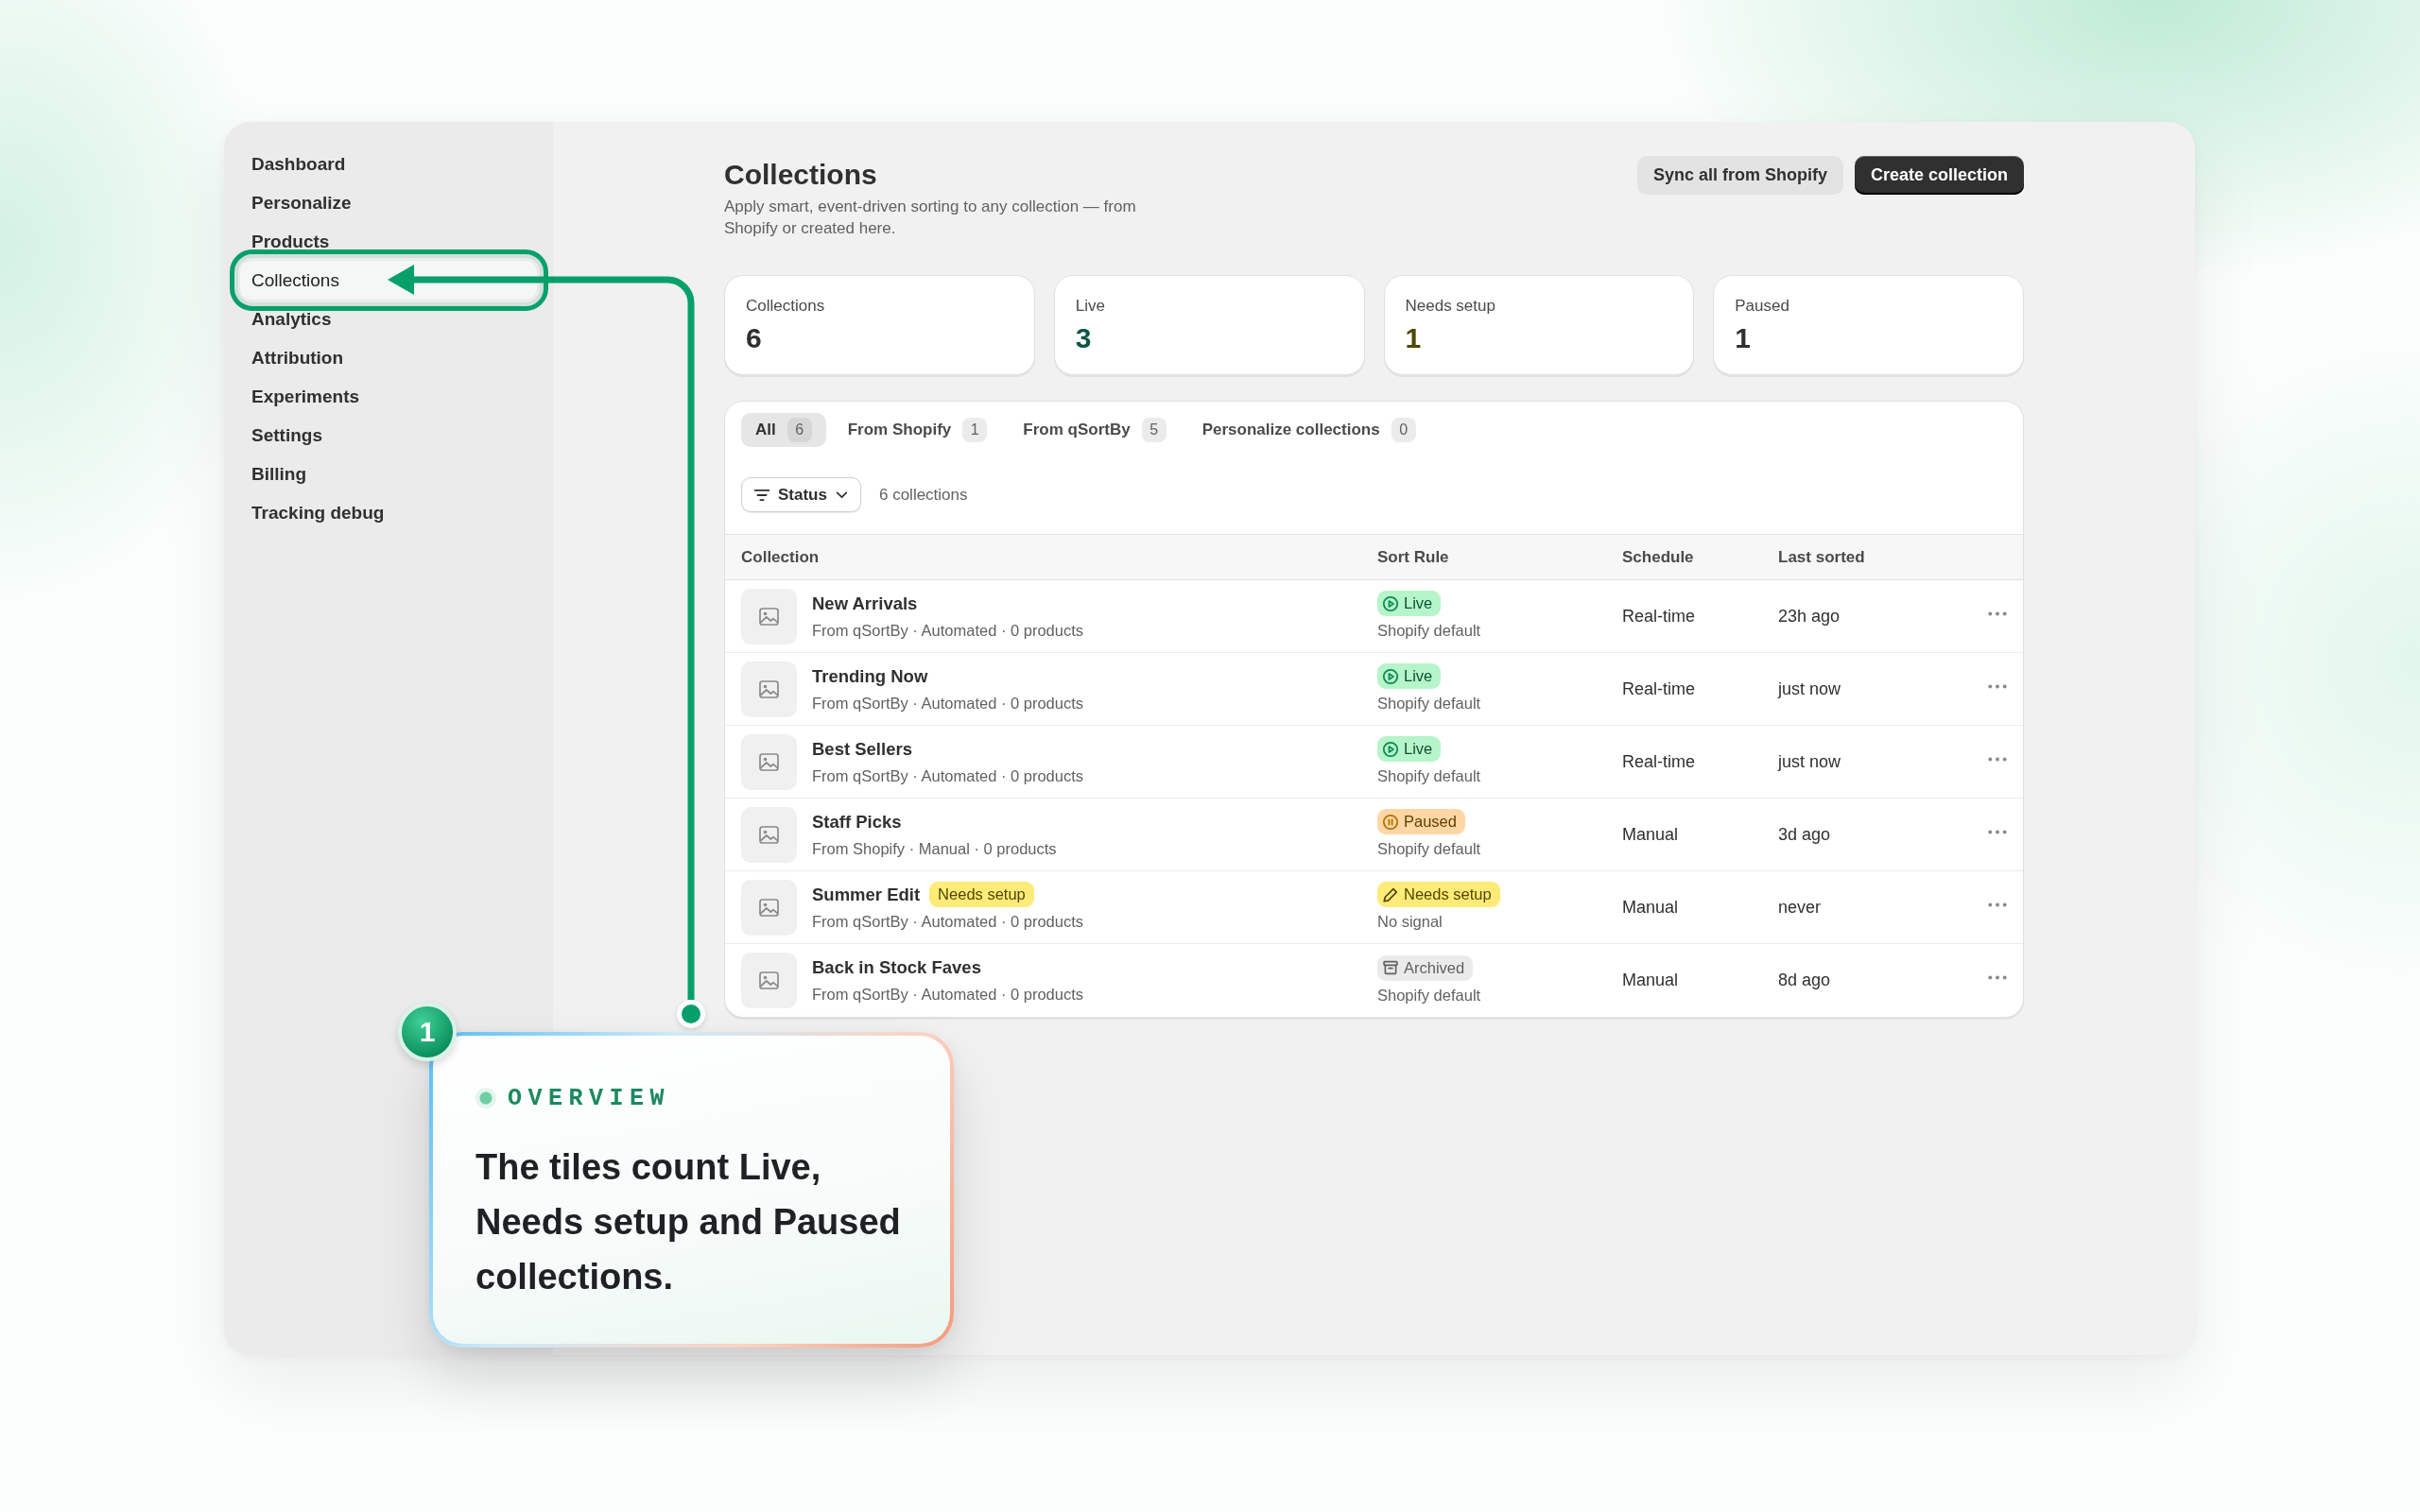  I want to click on column-header: Sort Rule, so click(1499, 557).